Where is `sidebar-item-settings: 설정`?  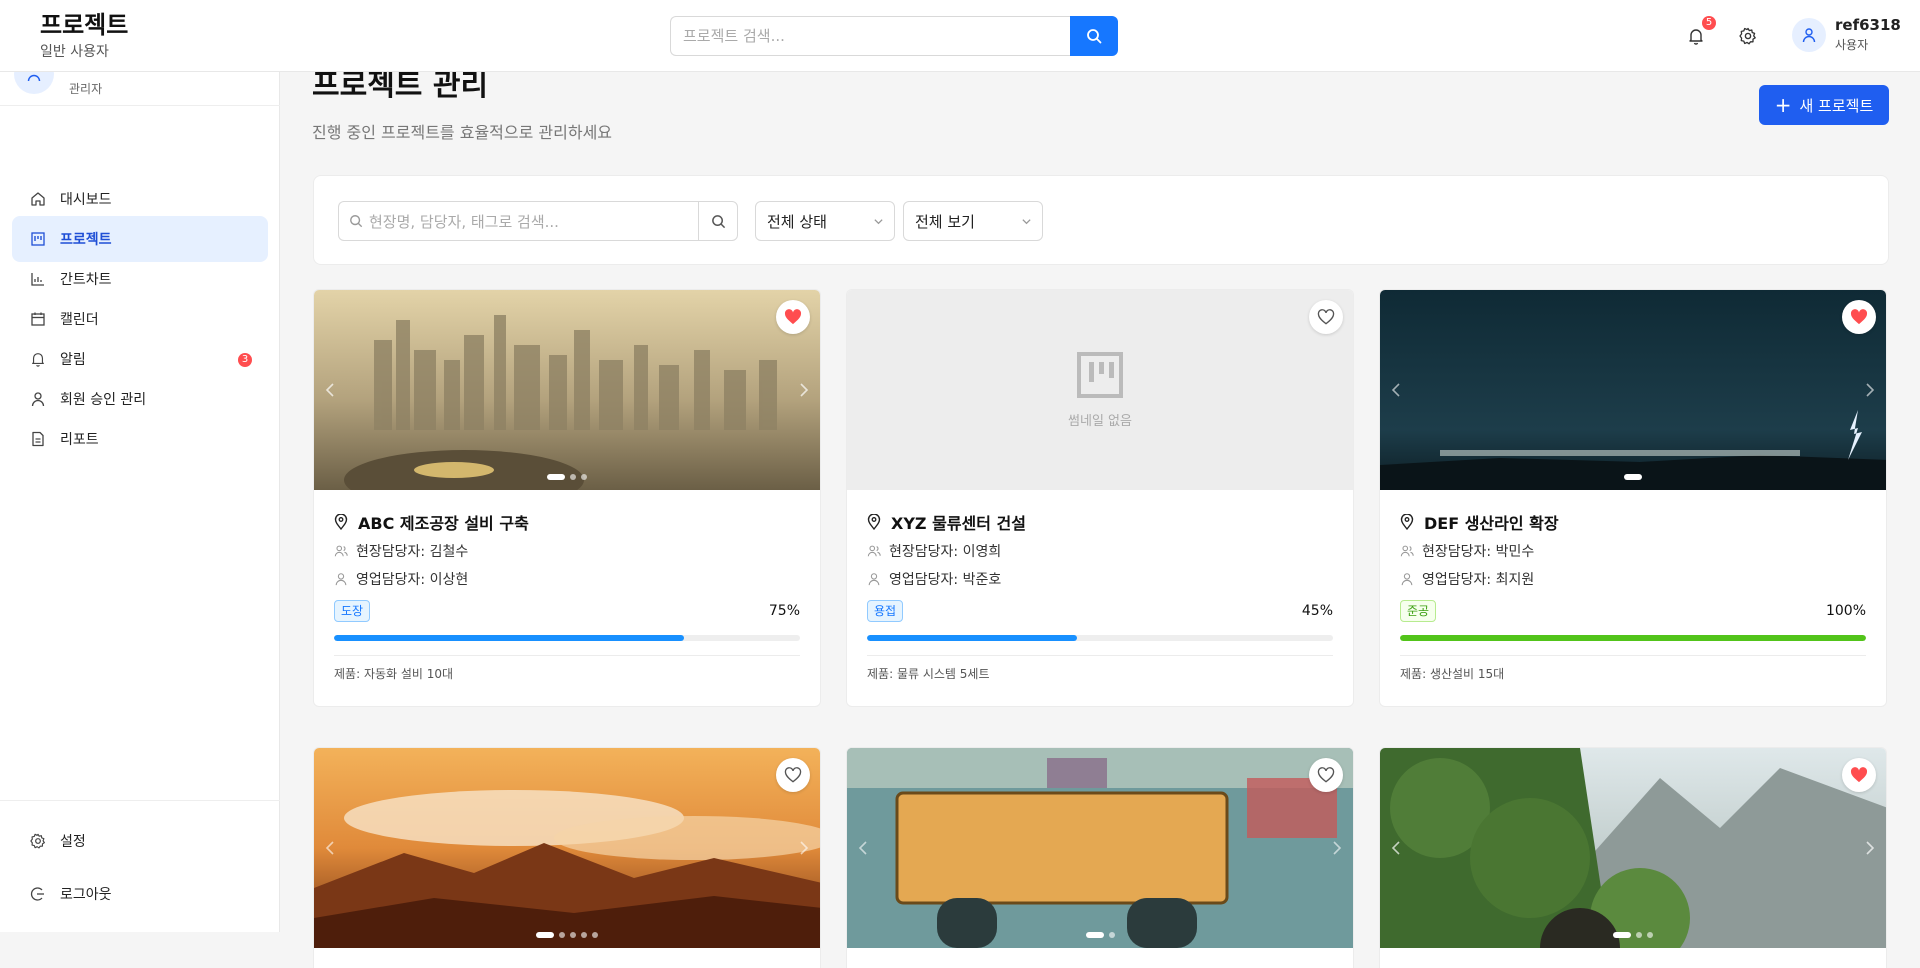
sidebar-item-settings: 설정 is located at coordinates (140, 841).